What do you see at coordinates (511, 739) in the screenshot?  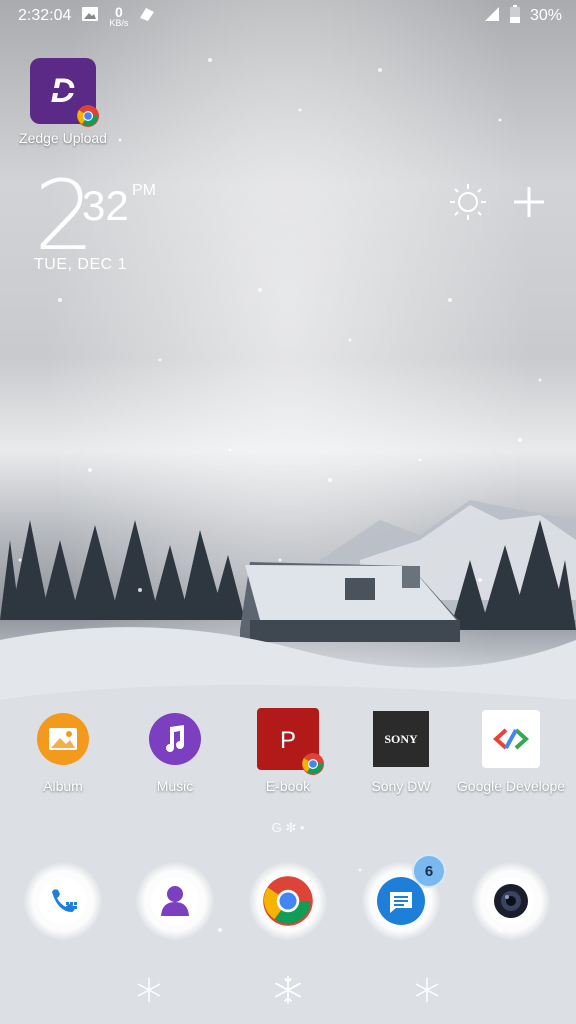 I see `google-developers-icon` at bounding box center [511, 739].